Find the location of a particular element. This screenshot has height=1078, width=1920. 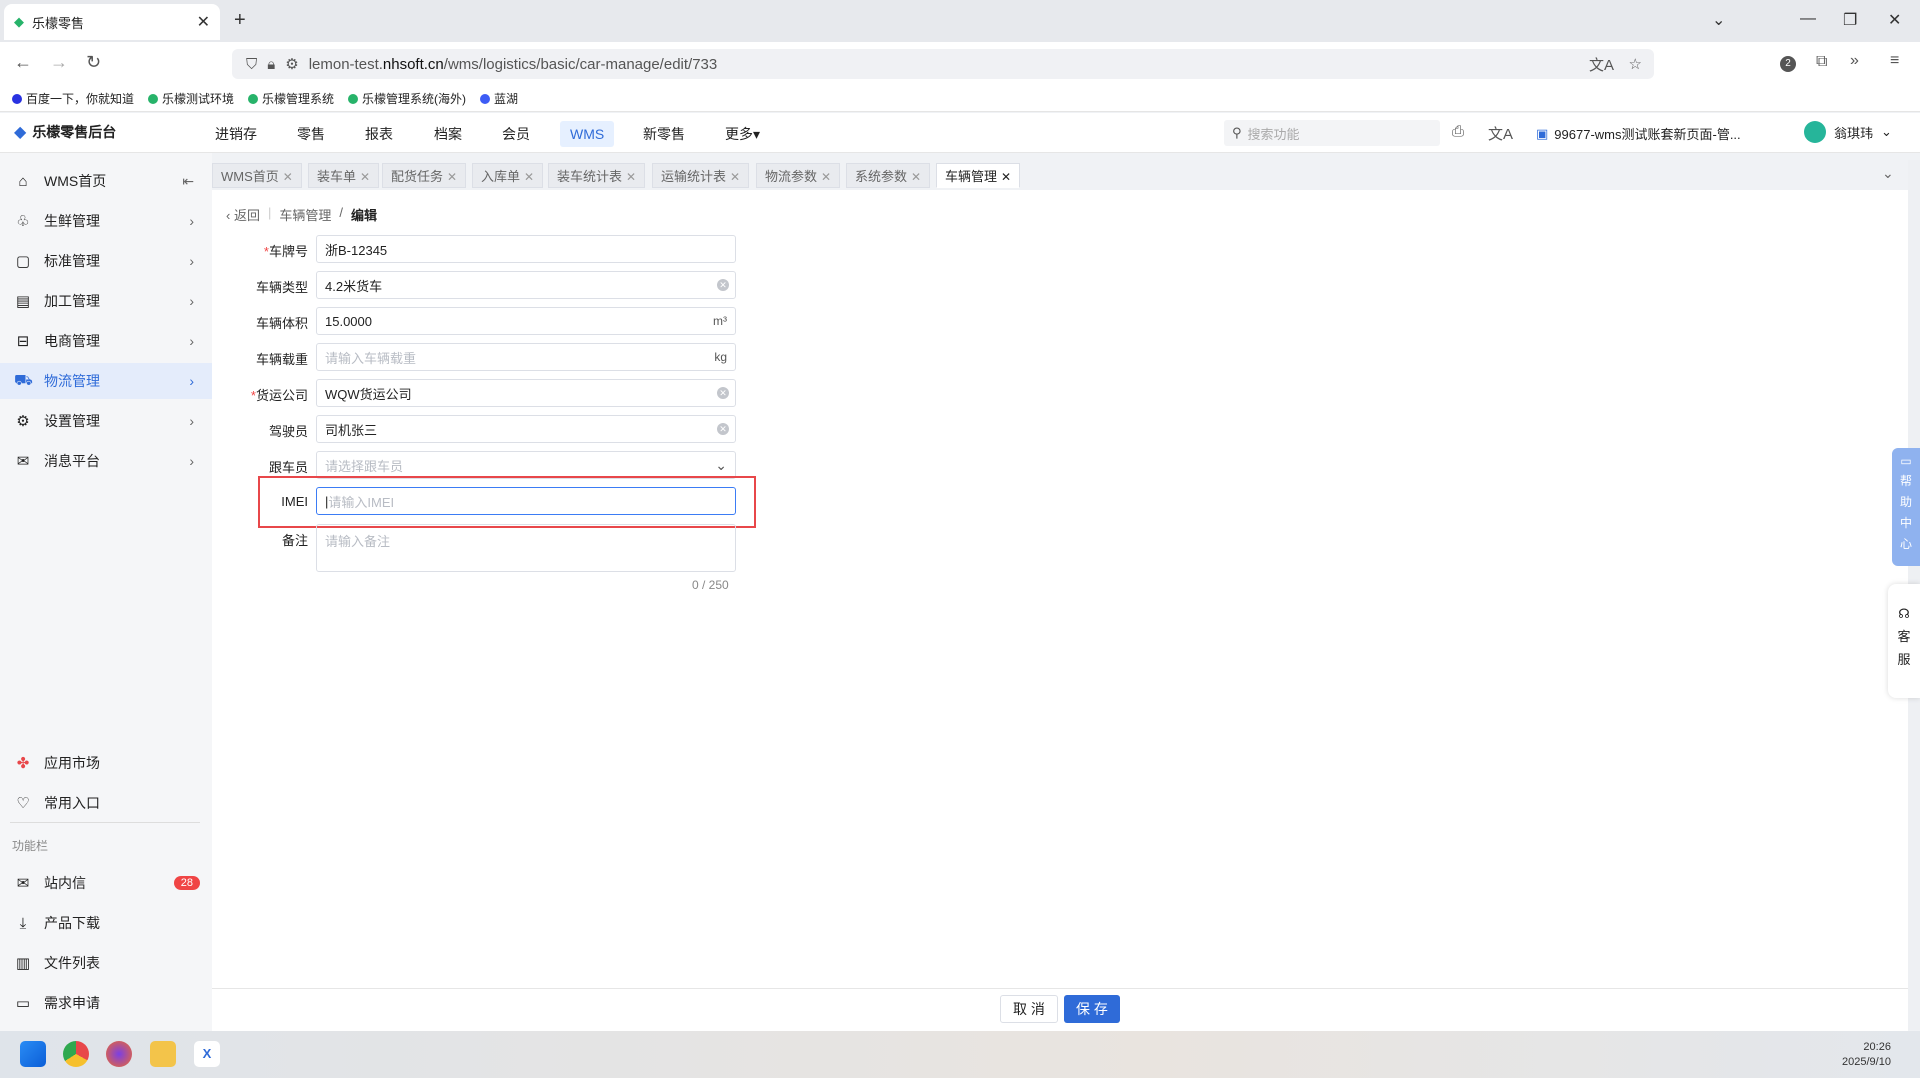

chrome-icon is located at coordinates (76, 1054).